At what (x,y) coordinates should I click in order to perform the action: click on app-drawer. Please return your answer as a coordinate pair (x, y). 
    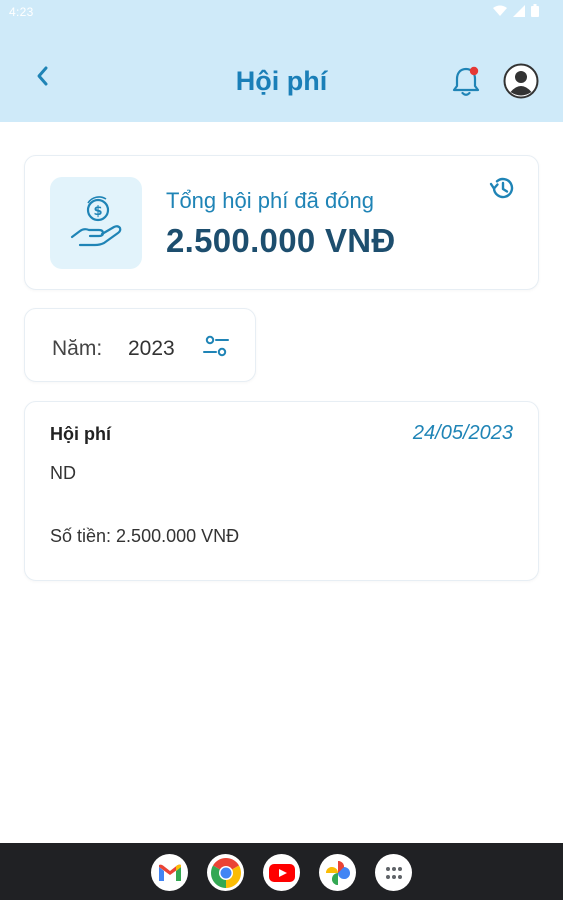
    Looking at the image, I should click on (393, 872).